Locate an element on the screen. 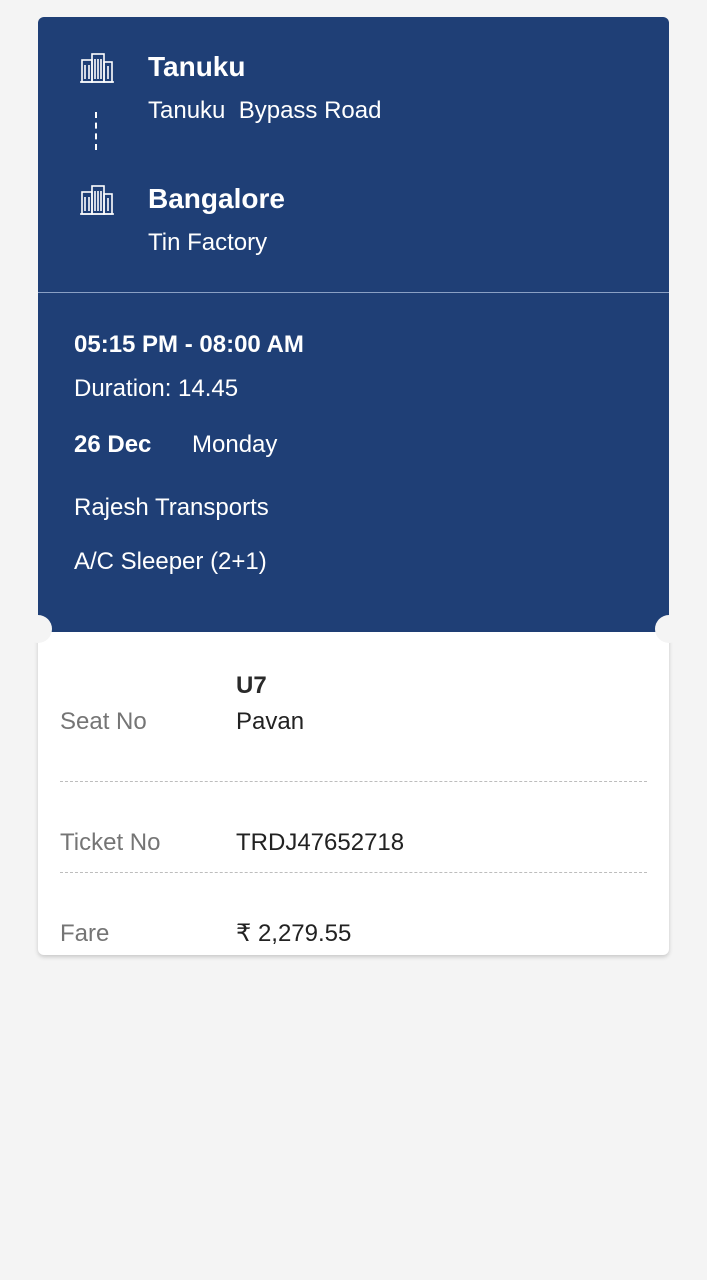 The width and height of the screenshot is (707, 1280). seat-number: U7 is located at coordinates (251, 685).